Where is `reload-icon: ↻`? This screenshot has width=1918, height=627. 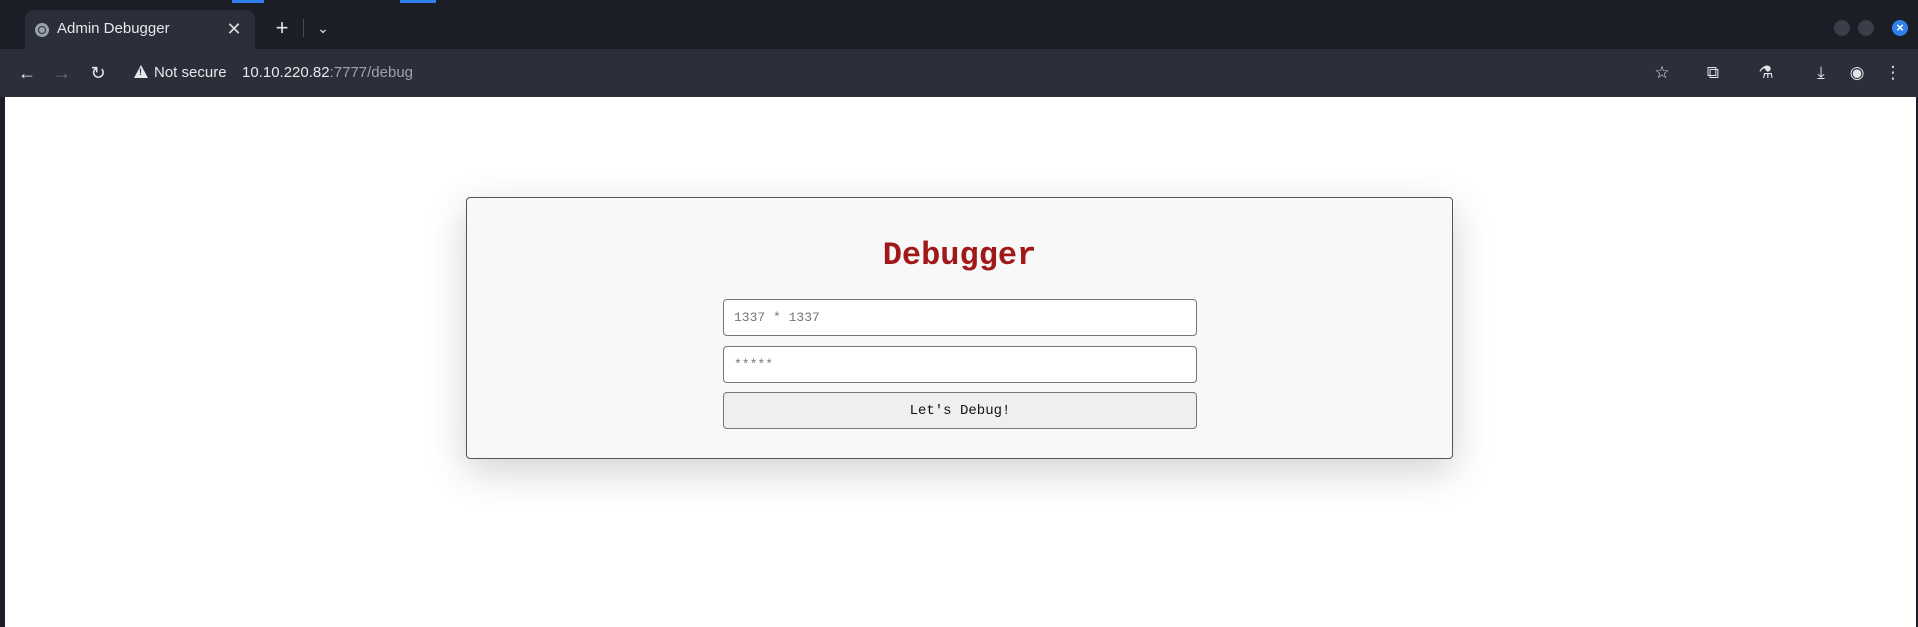 reload-icon: ↻ is located at coordinates (98, 73).